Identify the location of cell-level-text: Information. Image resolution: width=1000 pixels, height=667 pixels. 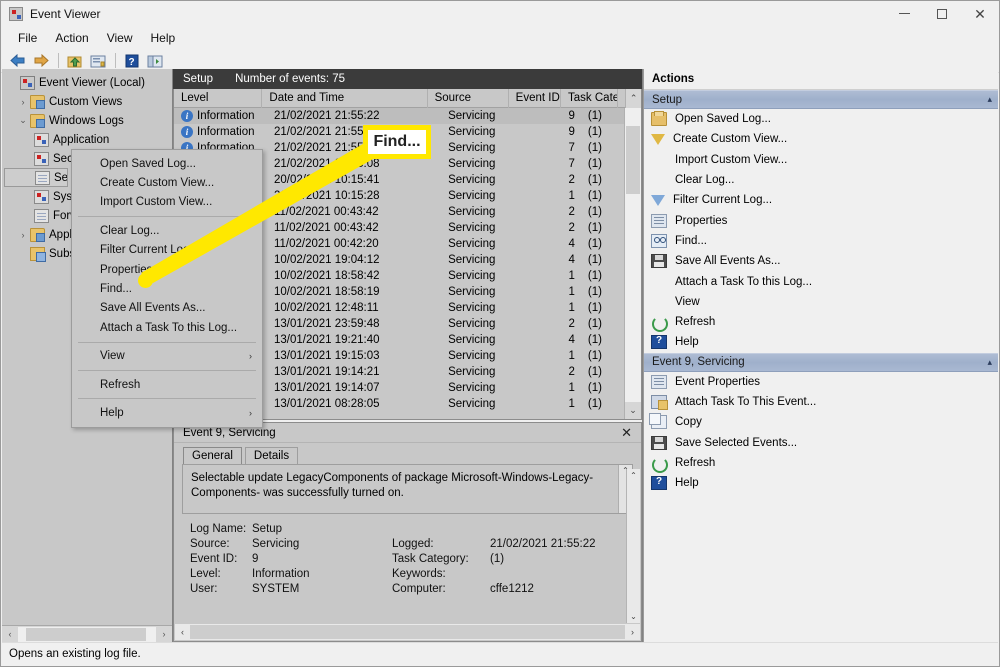
(226, 132).